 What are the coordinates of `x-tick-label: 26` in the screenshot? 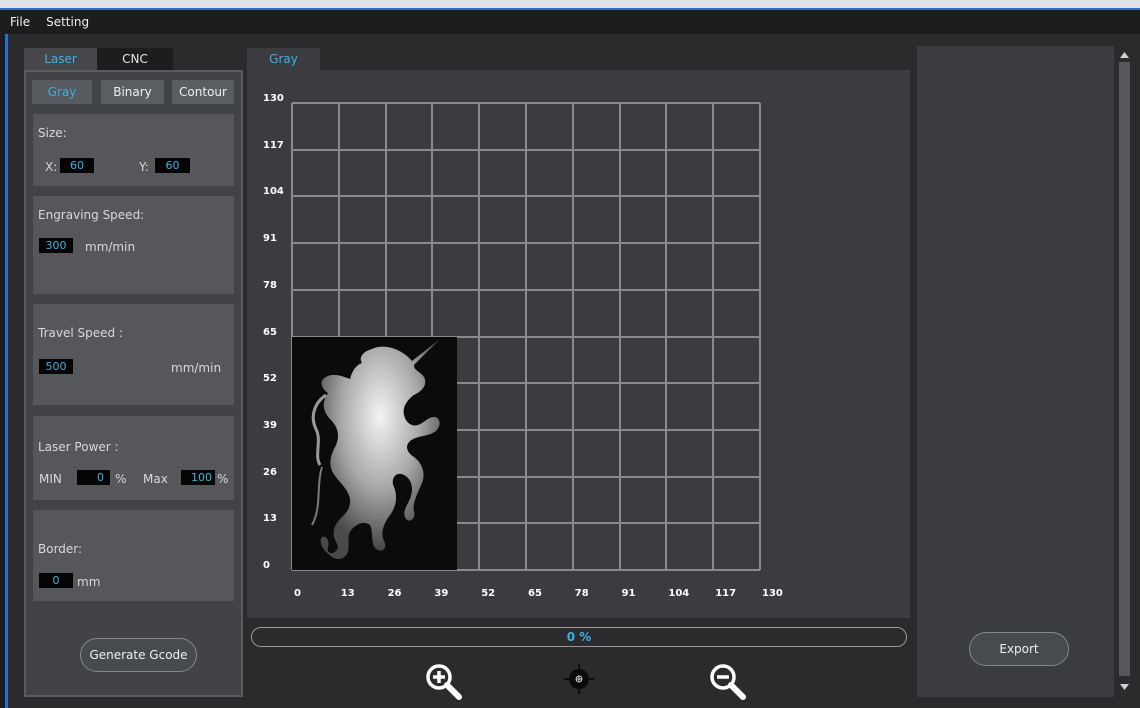 It's located at (394, 593).